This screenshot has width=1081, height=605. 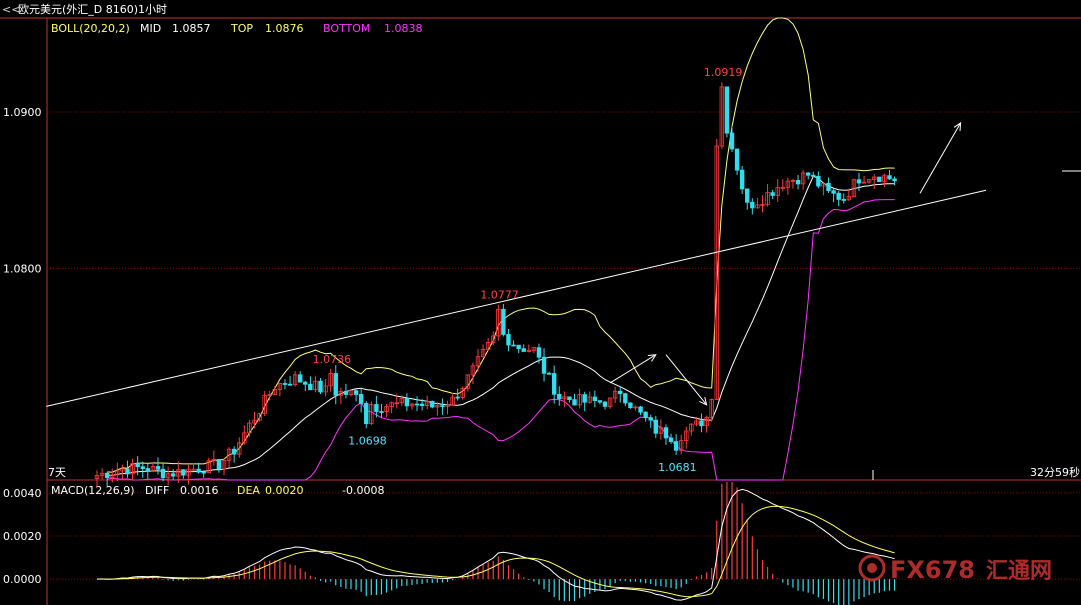 I want to click on arrow-head-icon, so click(x=652, y=358).